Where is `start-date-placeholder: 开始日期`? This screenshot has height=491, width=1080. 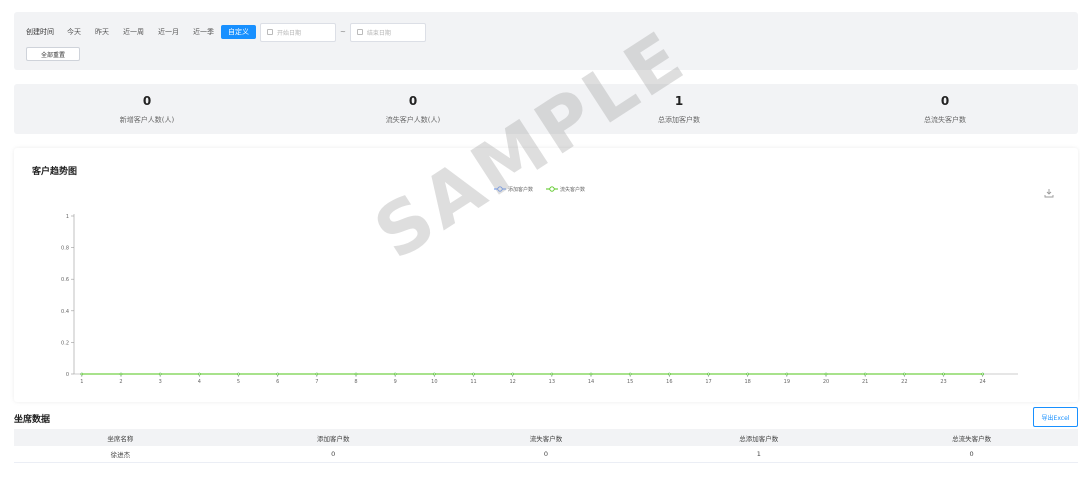
start-date-placeholder: 开始日期 is located at coordinates (289, 33).